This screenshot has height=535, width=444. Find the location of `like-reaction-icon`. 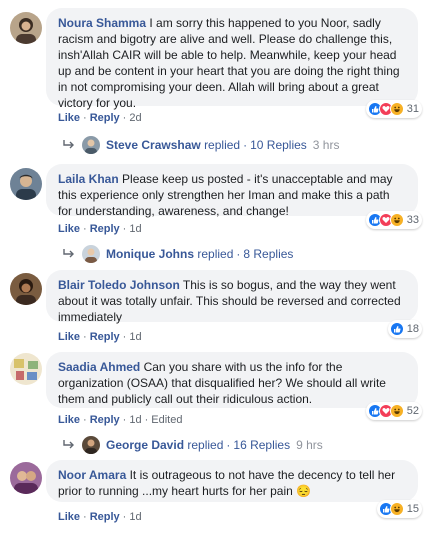

like-reaction-icon is located at coordinates (396, 329).